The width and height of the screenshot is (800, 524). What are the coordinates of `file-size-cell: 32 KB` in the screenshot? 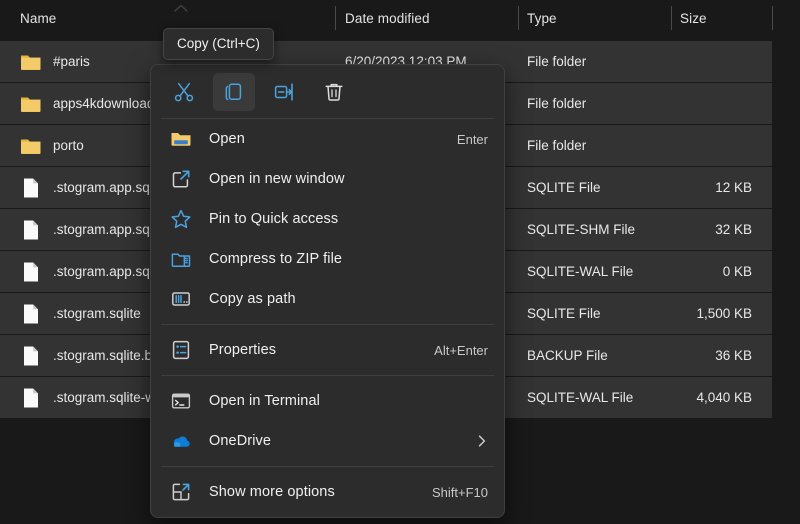 It's located at (733, 229).